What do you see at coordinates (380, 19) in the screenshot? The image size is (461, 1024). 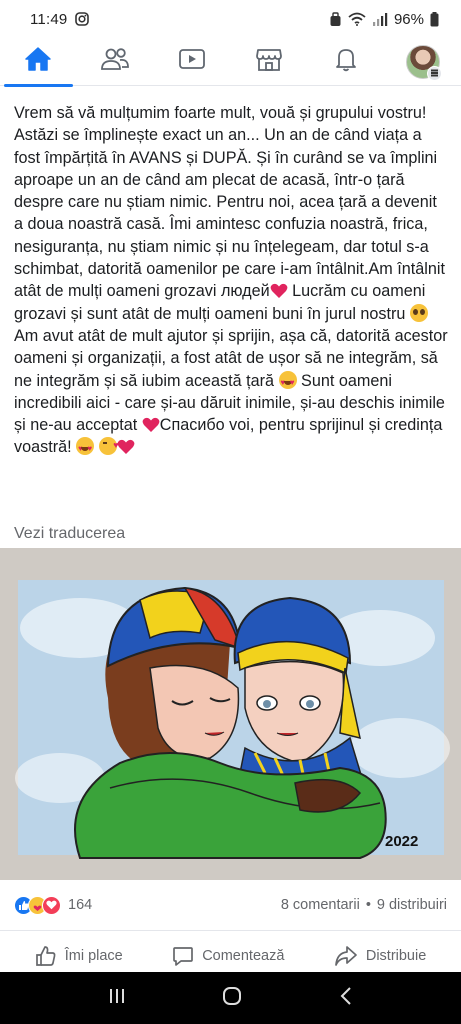 I see `signal-icon` at bounding box center [380, 19].